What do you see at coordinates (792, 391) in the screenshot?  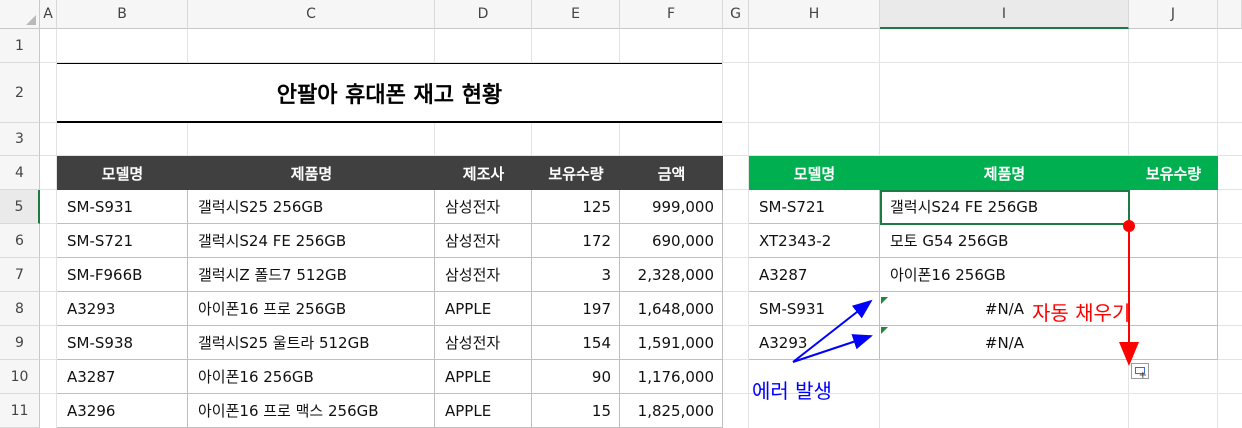 I see `error-annotation: 에러 발생` at bounding box center [792, 391].